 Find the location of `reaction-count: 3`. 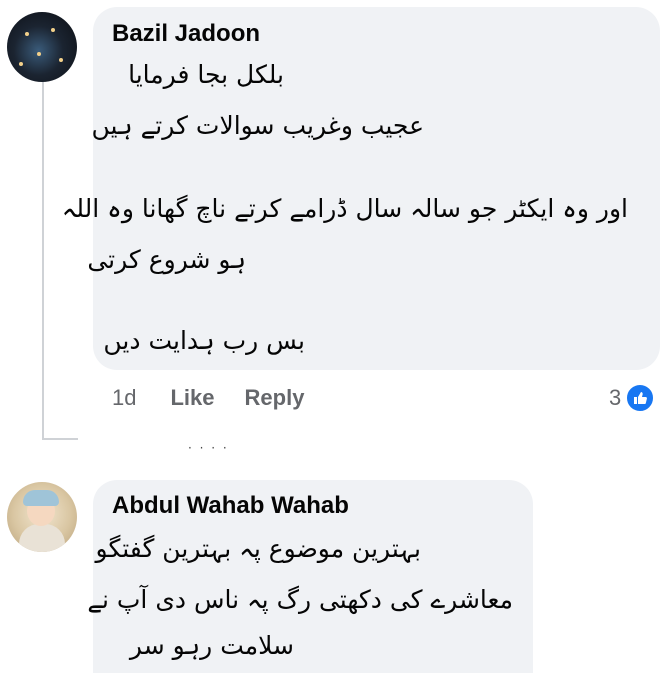

reaction-count: 3 is located at coordinates (615, 397).